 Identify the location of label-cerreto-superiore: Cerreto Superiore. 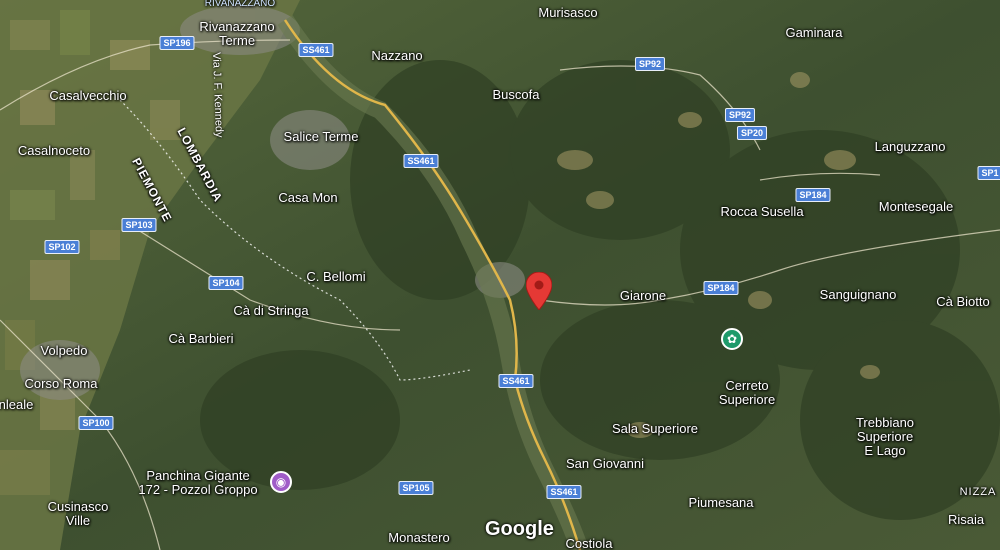
(747, 392).